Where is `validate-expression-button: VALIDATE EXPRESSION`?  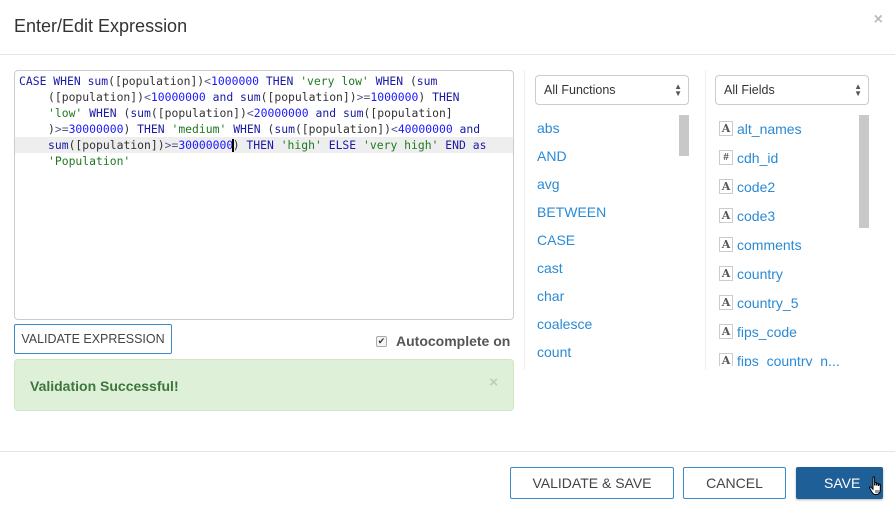 validate-expression-button: VALIDATE EXPRESSION is located at coordinates (93, 339).